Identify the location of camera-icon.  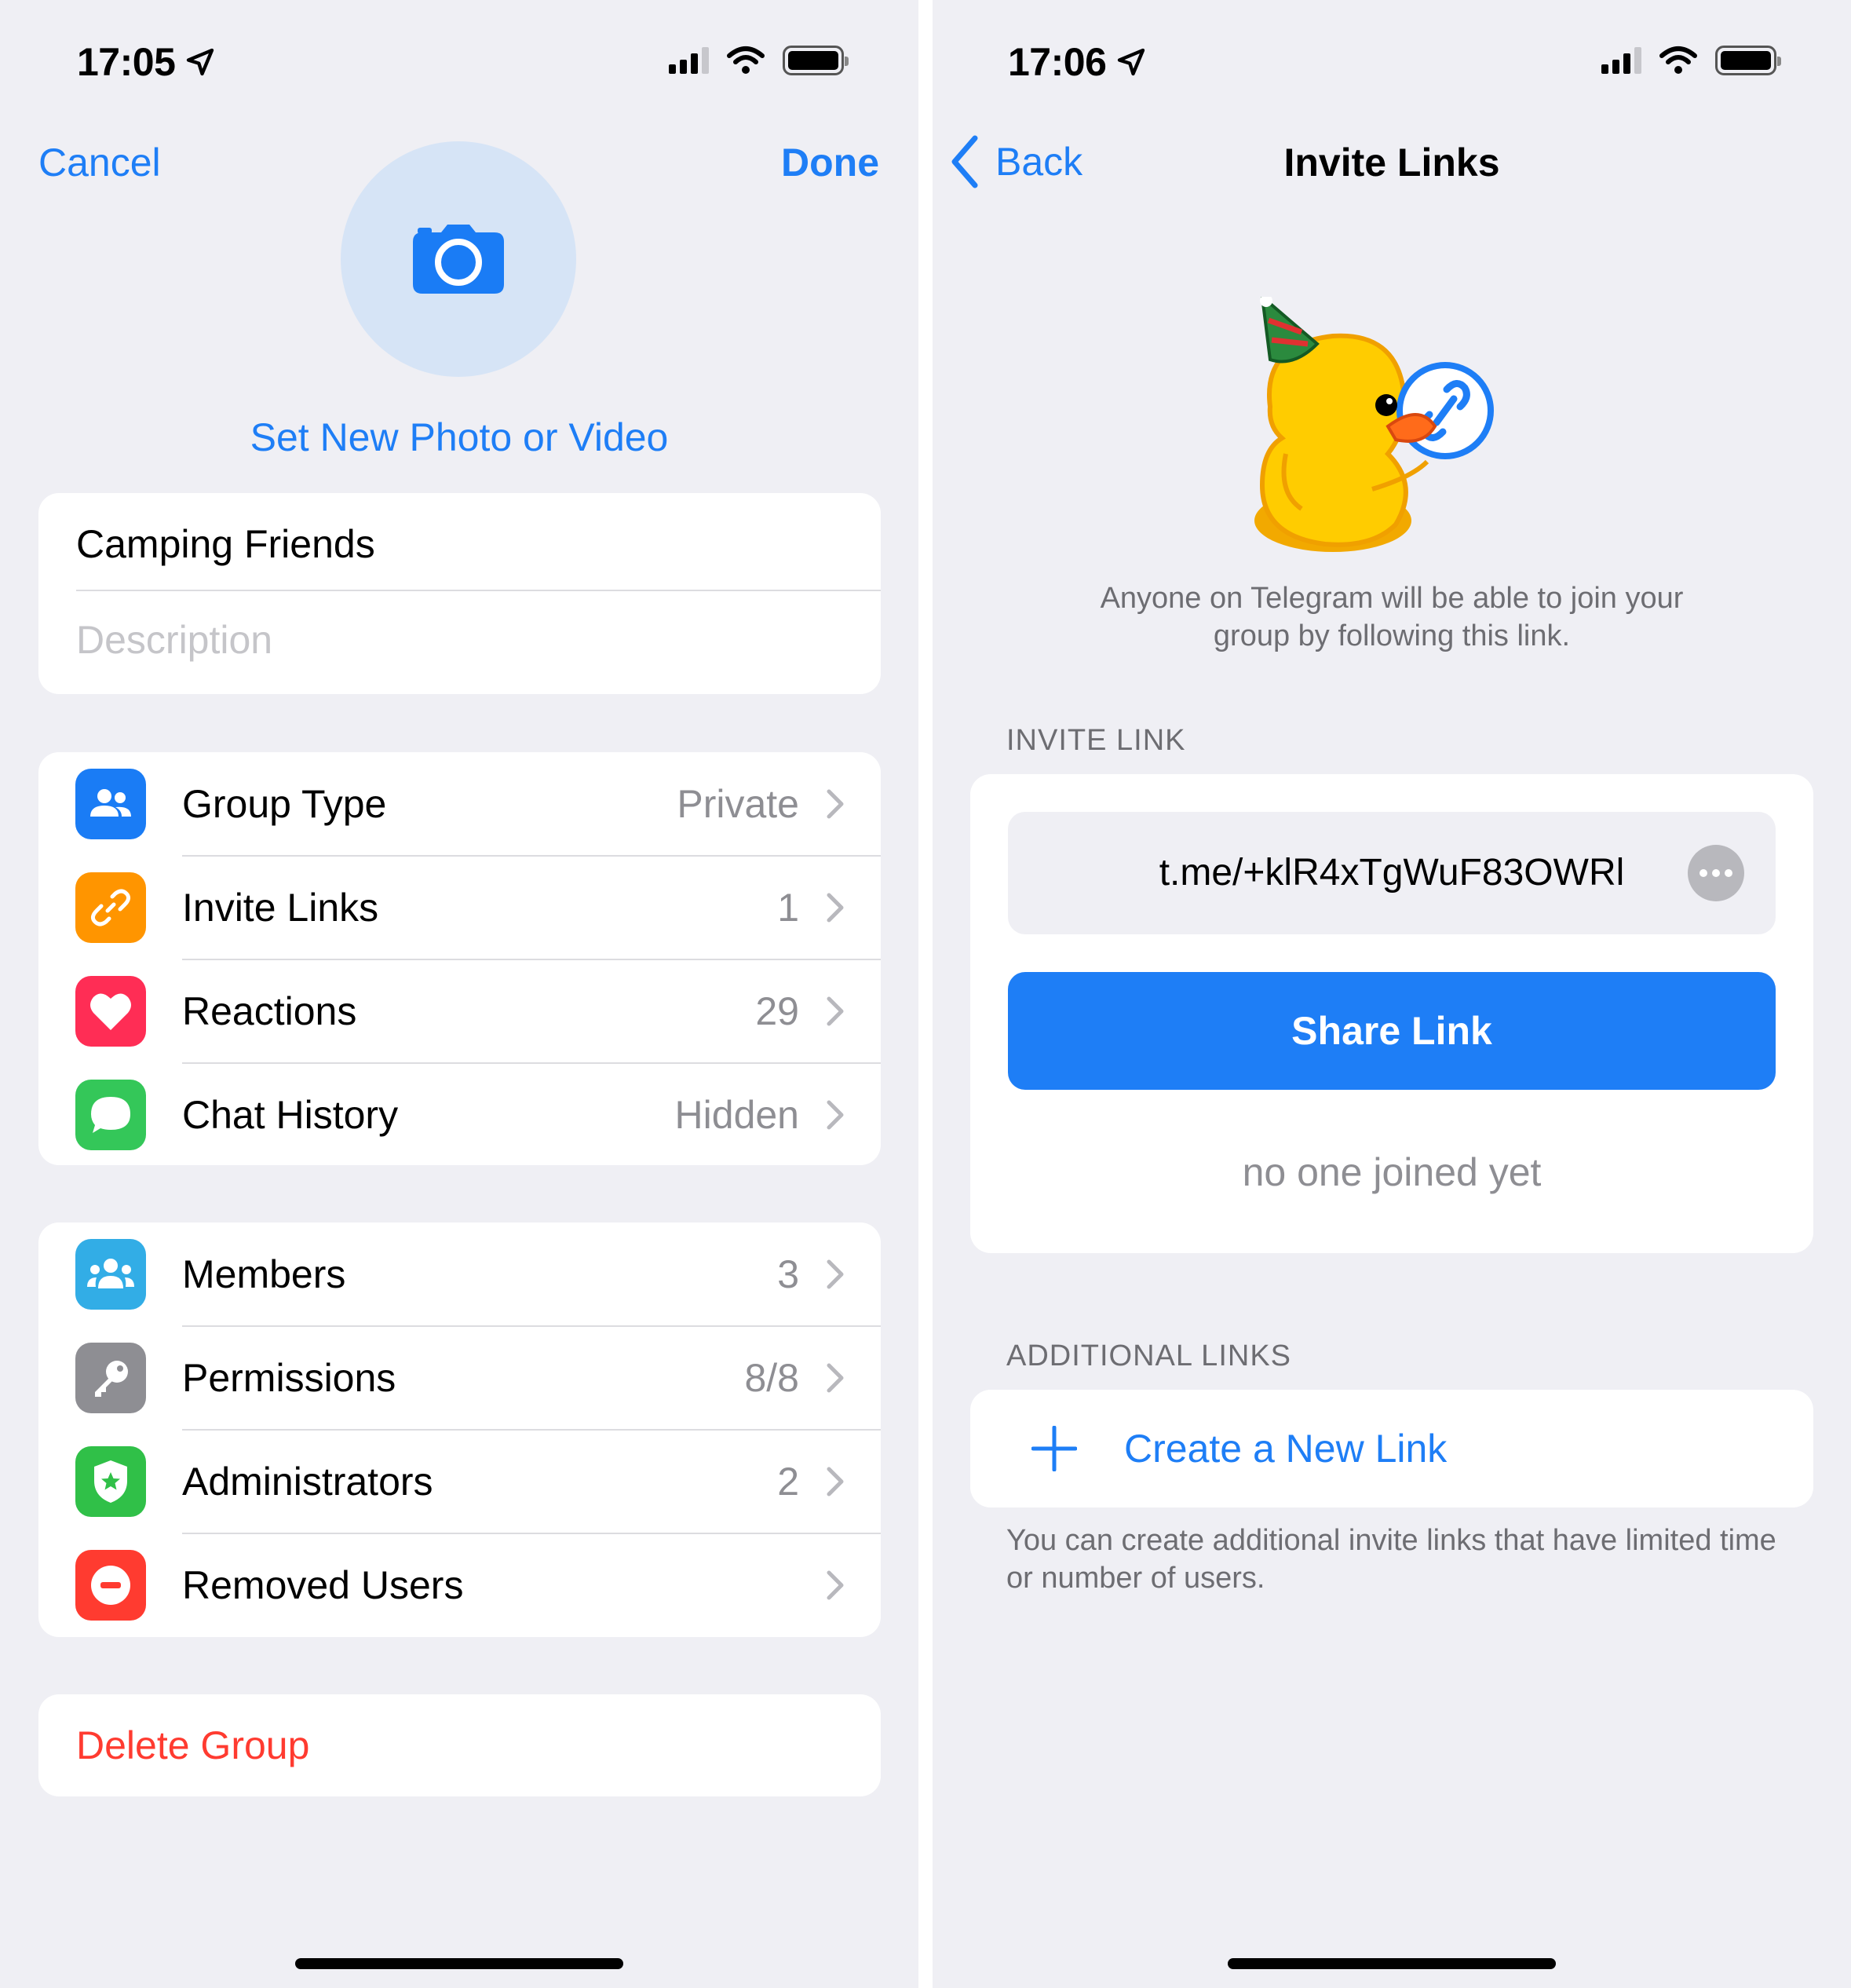
(458, 259).